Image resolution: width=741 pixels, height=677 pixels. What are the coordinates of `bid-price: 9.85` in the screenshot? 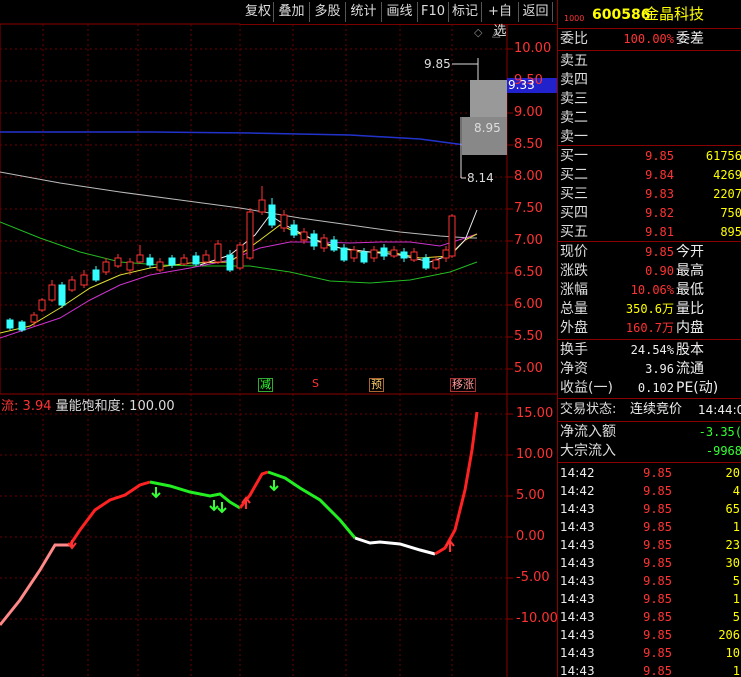 It's located at (659, 156).